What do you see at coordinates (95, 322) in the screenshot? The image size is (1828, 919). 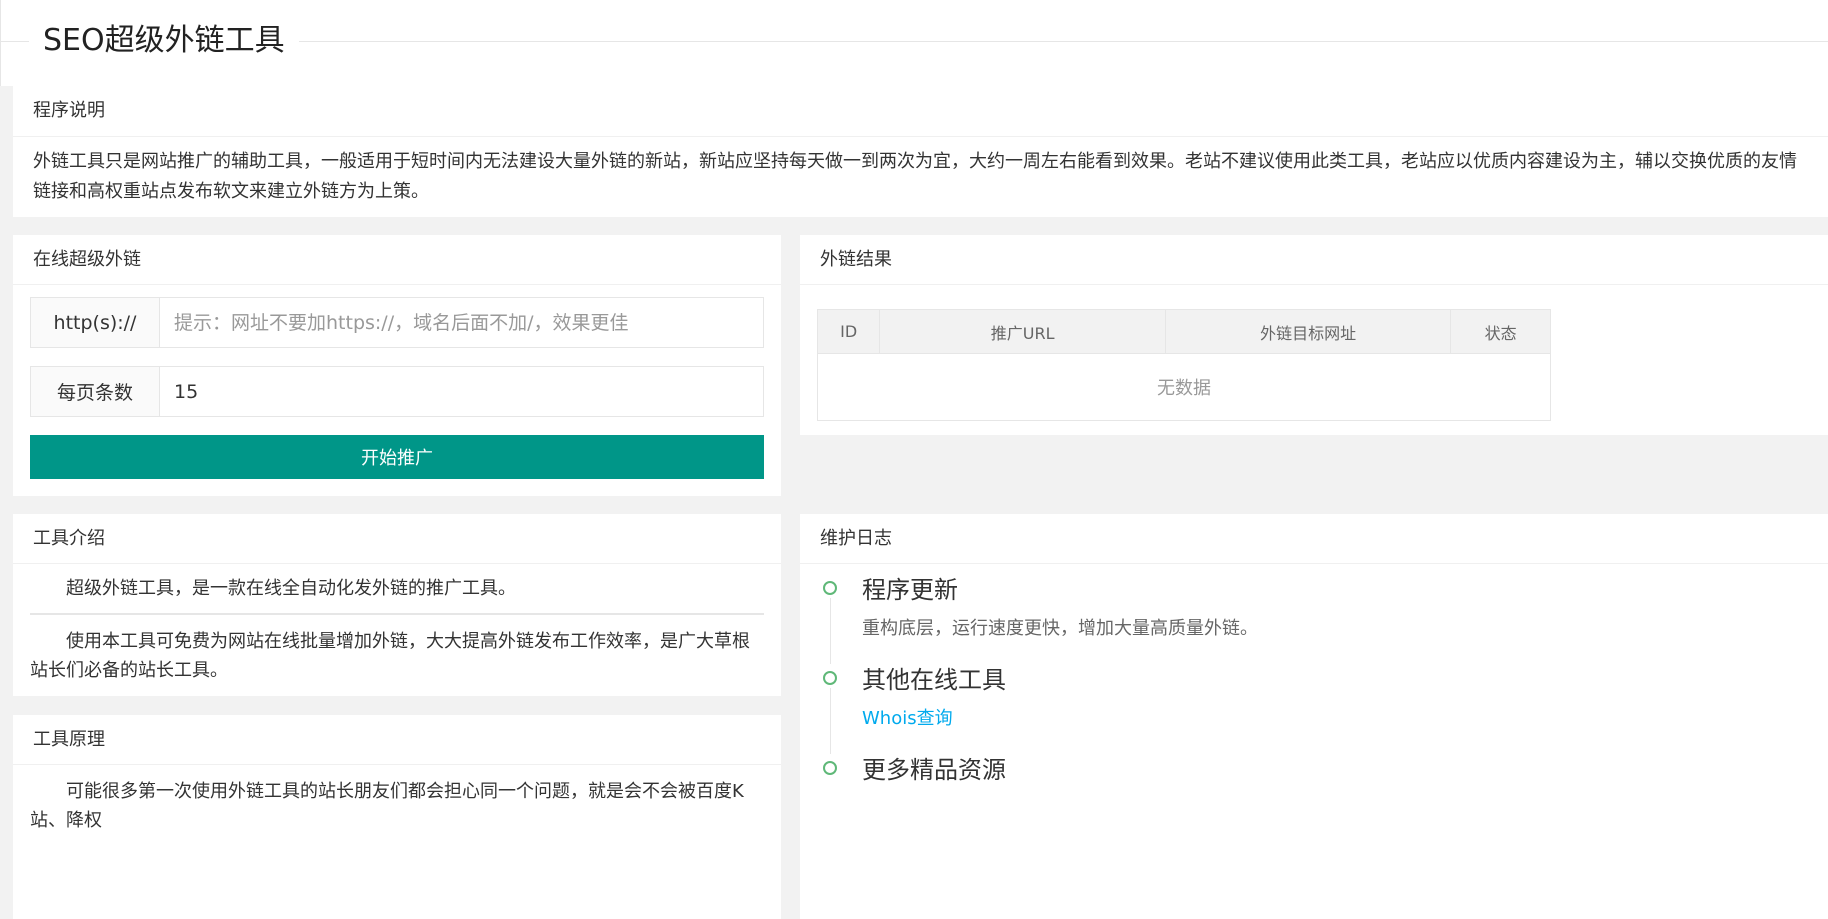 I see `url-protocol-label: http(s)://` at bounding box center [95, 322].